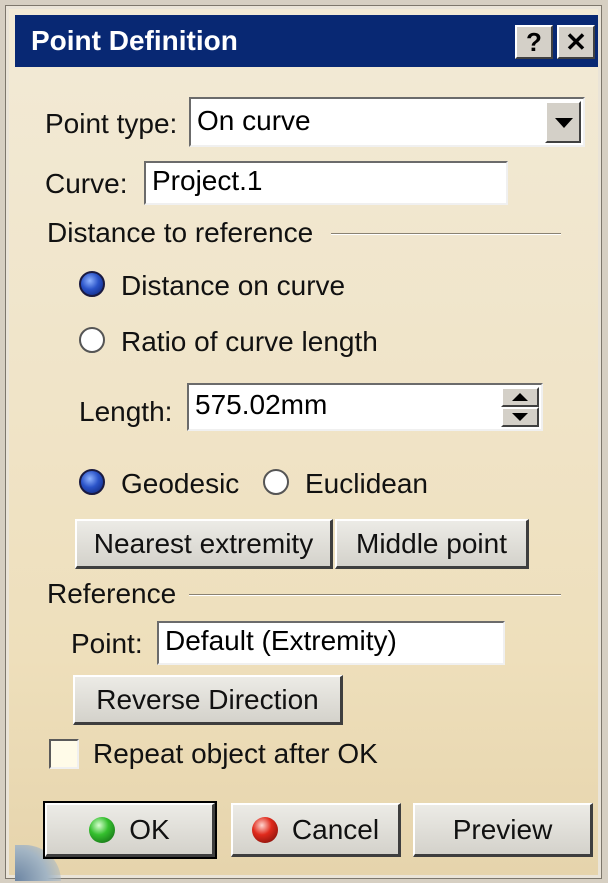  What do you see at coordinates (92, 284) in the screenshot?
I see `distance-on-curve-radio` at bounding box center [92, 284].